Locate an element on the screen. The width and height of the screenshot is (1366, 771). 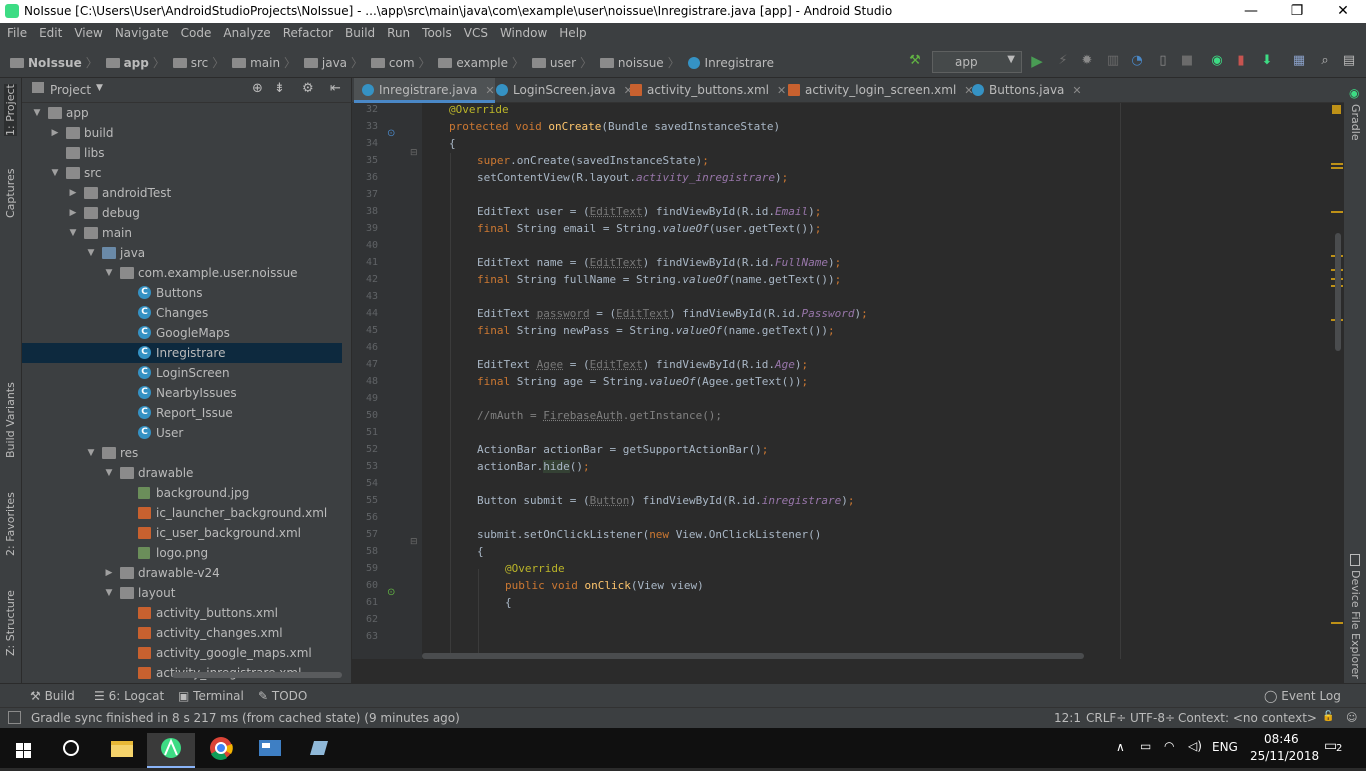
menu-window: Window is located at coordinates (522, 31).